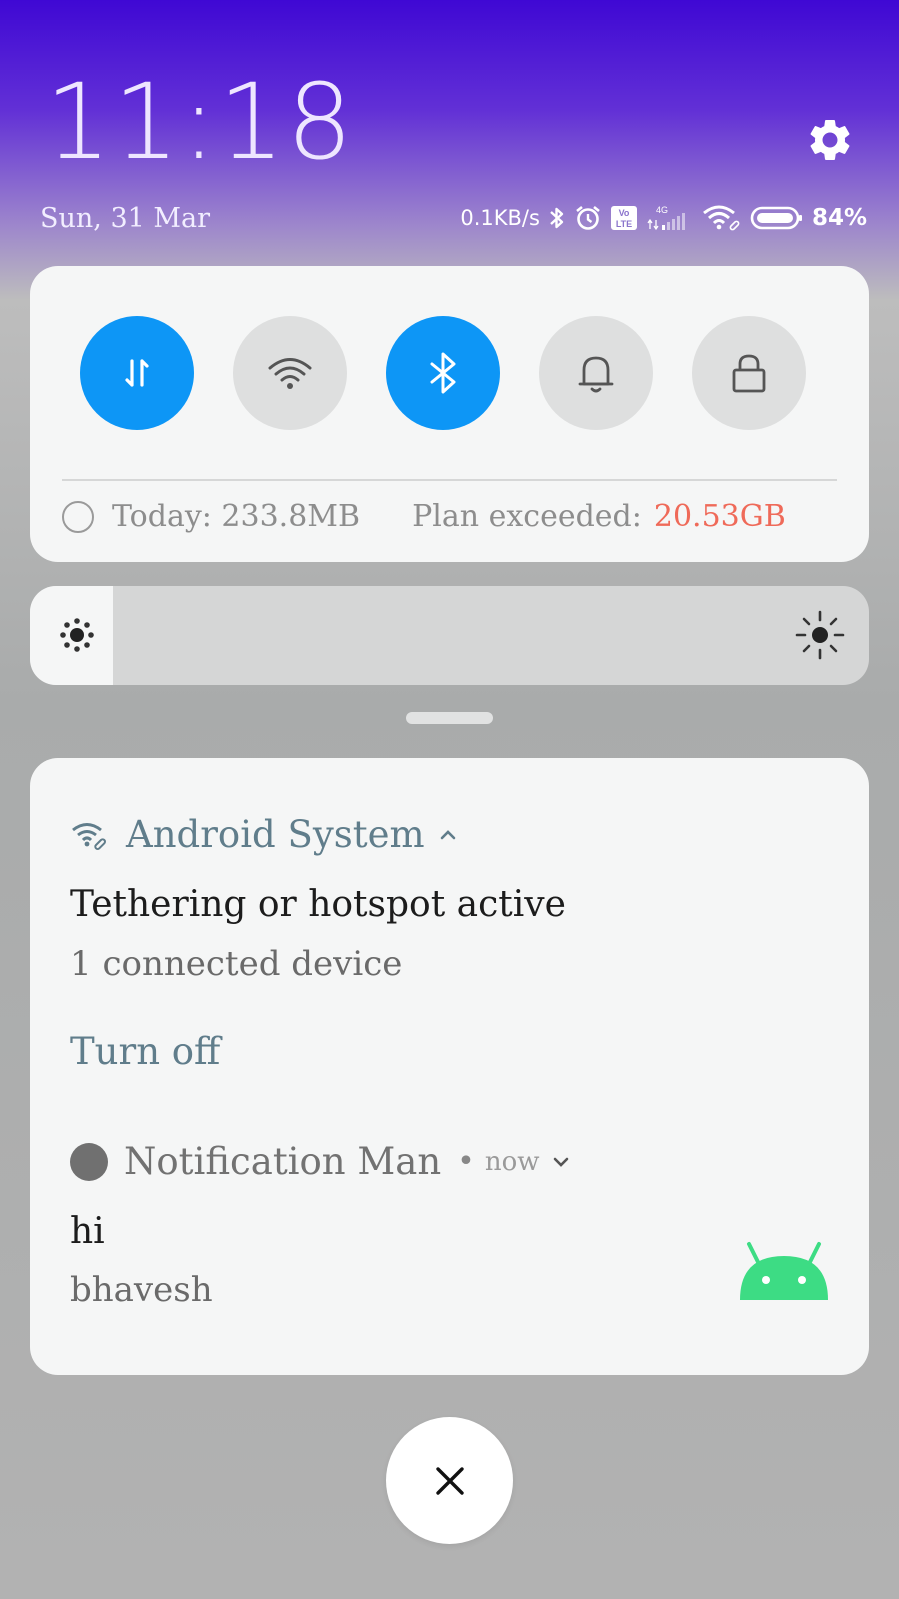 The height and width of the screenshot is (1599, 899). I want to click on alarm-icon, so click(588, 218).